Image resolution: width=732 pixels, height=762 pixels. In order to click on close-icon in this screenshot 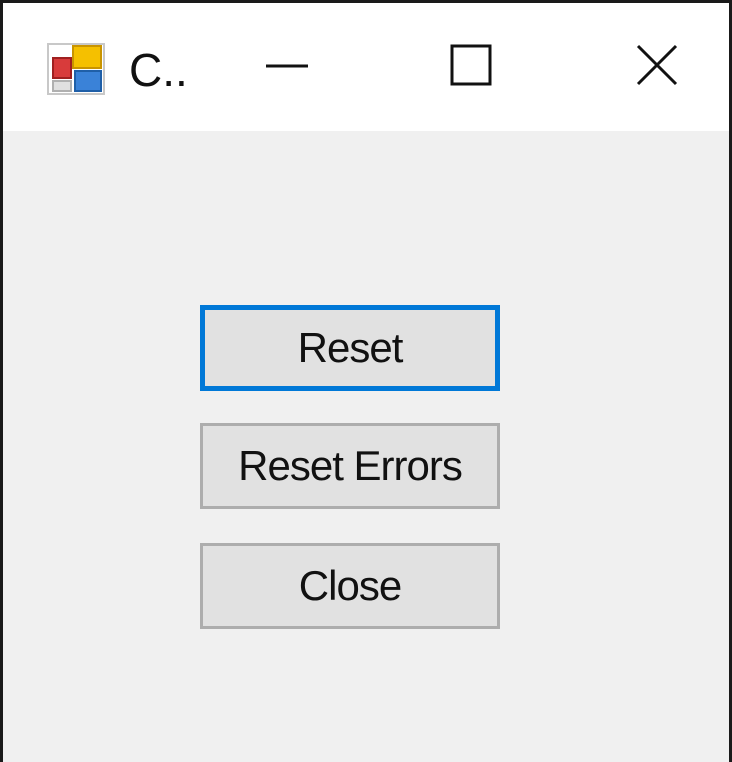, I will do `click(657, 67)`.